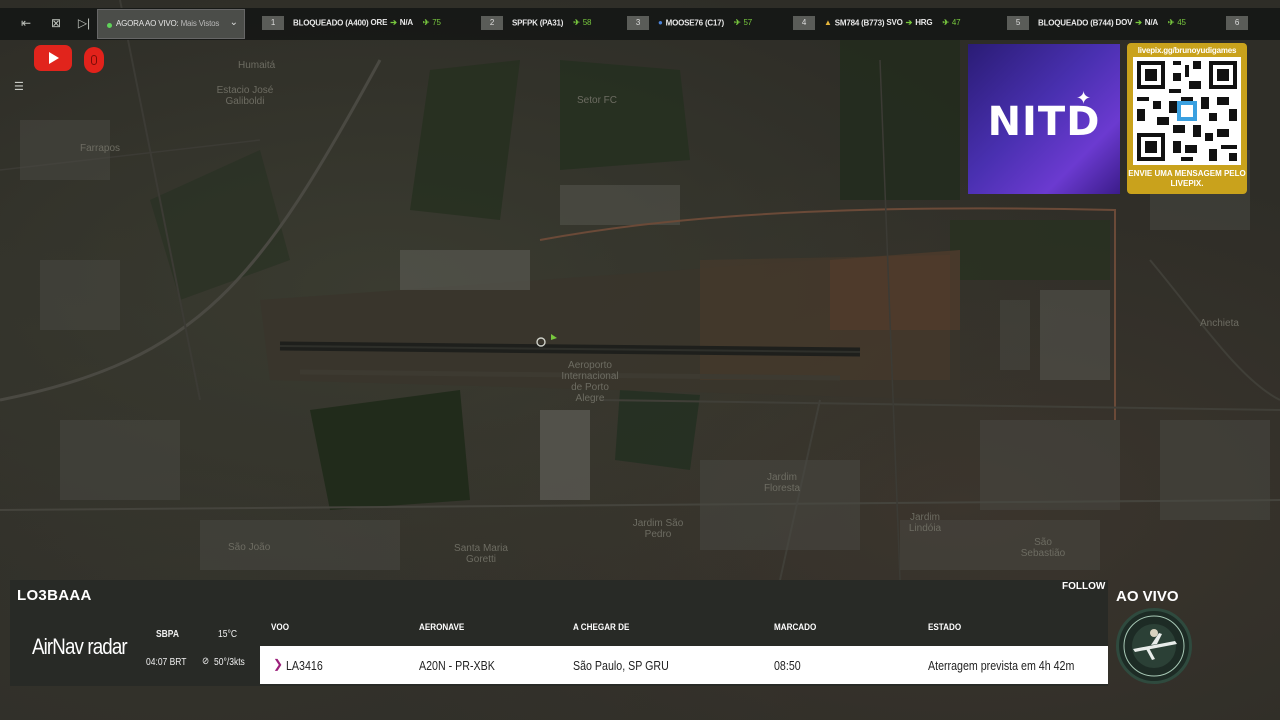  I want to click on airnav-radar-logo: AirNav radar, so click(80, 646).